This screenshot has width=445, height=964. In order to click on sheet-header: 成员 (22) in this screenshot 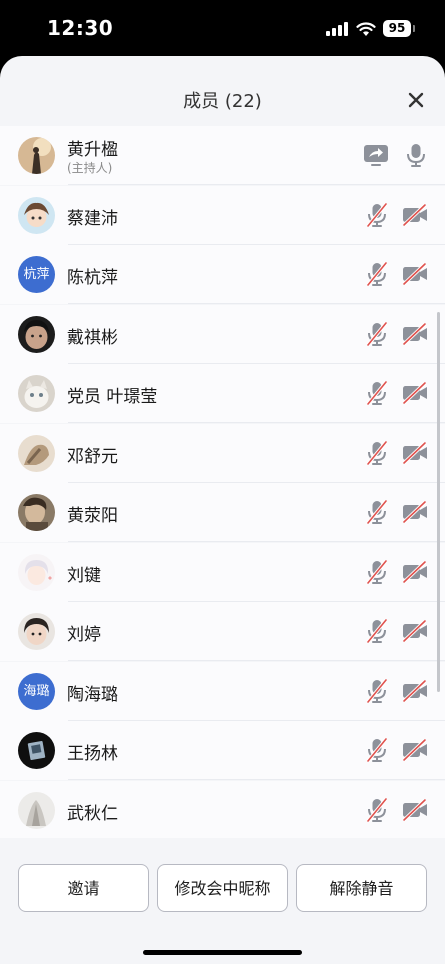, I will do `click(222, 91)`.